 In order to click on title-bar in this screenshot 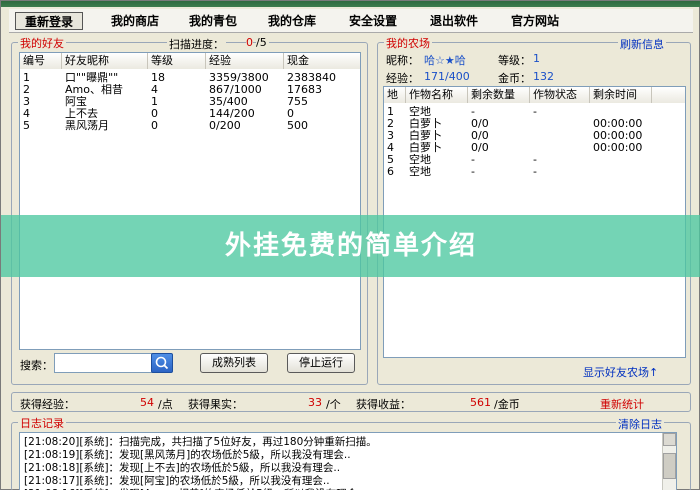, I will do `click(350, 4)`.